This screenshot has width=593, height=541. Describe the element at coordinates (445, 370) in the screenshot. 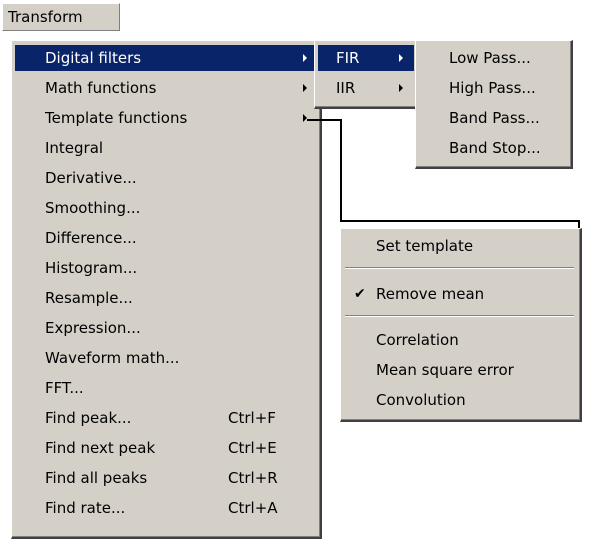

I see `menu-item-label: Mean square error` at that location.